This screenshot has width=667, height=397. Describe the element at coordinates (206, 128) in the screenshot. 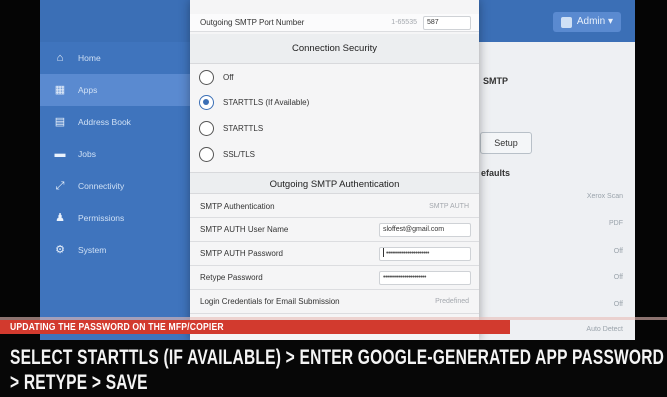

I see `radio-starttls` at that location.